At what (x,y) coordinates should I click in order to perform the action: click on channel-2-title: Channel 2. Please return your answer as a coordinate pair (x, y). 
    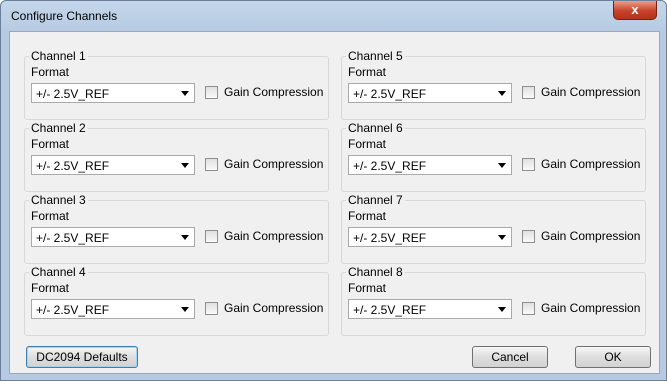
    Looking at the image, I should click on (58, 128).